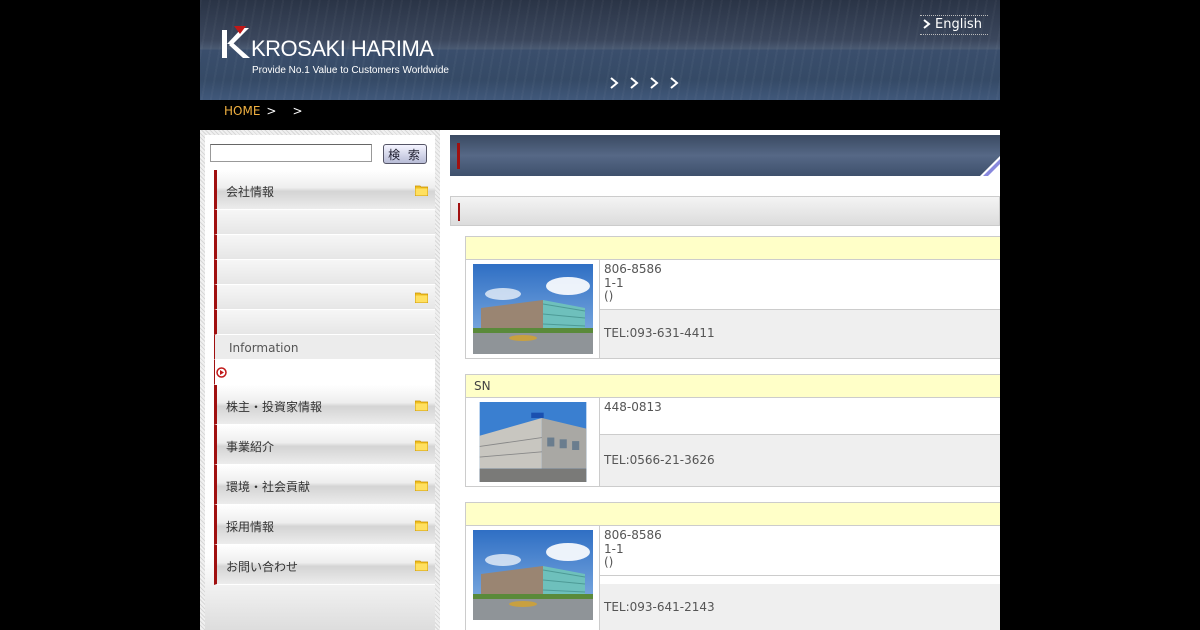  Describe the element at coordinates (342, 48) in the screenshot. I see `logo-text: KROSAKI HARIMA` at that location.